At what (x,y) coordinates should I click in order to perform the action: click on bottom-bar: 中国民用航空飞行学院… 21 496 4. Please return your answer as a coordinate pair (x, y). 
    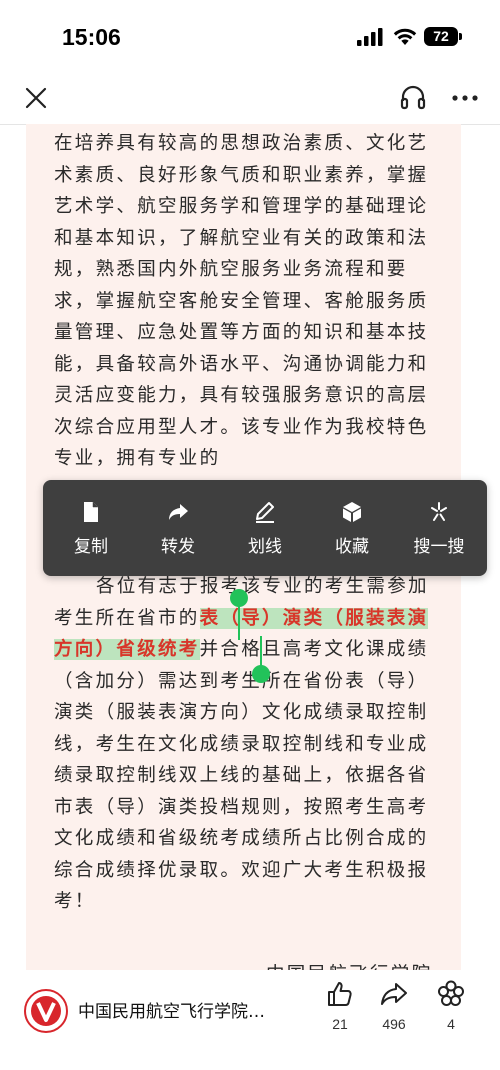
    Looking at the image, I should click on (250, 1020).